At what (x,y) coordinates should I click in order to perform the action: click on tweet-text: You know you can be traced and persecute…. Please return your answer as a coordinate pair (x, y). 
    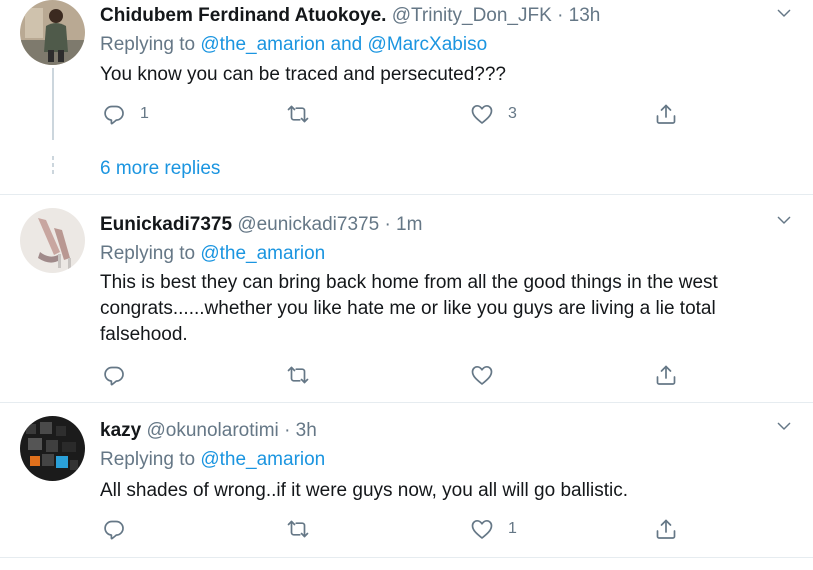
    Looking at the image, I should click on (303, 74).